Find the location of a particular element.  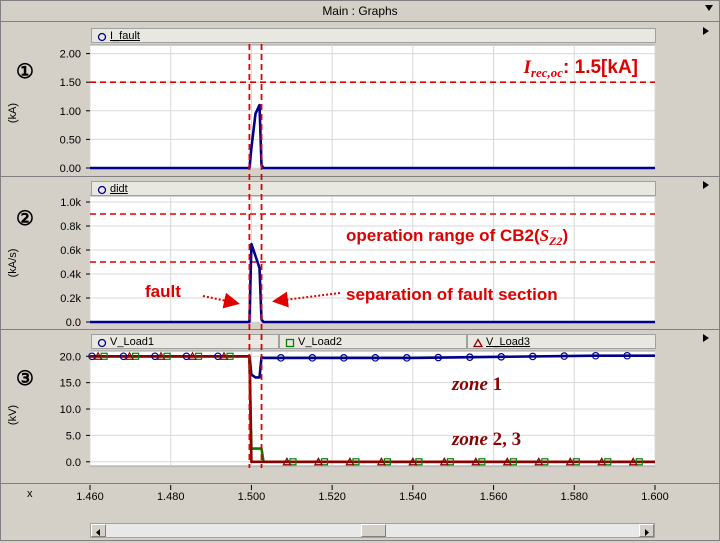

triangle-marker-icon is located at coordinates (478, 343).